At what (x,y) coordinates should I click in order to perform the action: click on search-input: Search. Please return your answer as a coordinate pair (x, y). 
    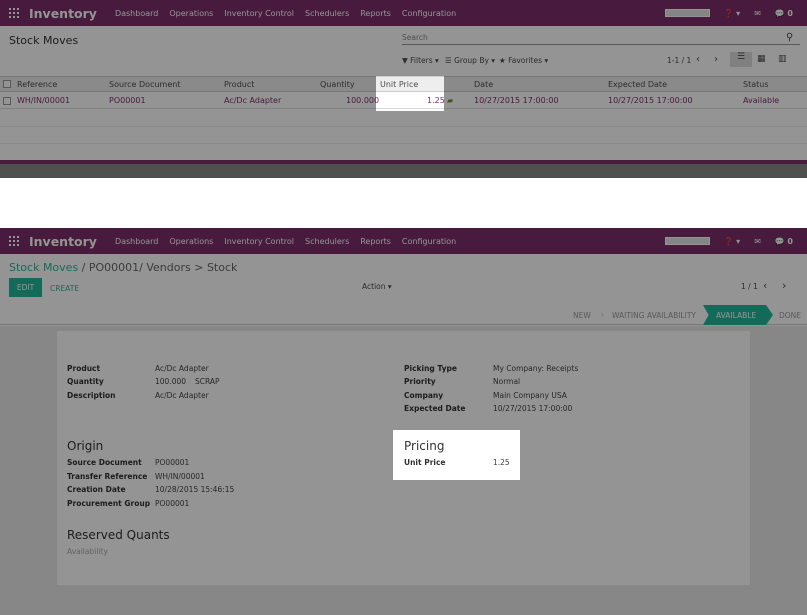
    Looking at the image, I should click on (601, 39).